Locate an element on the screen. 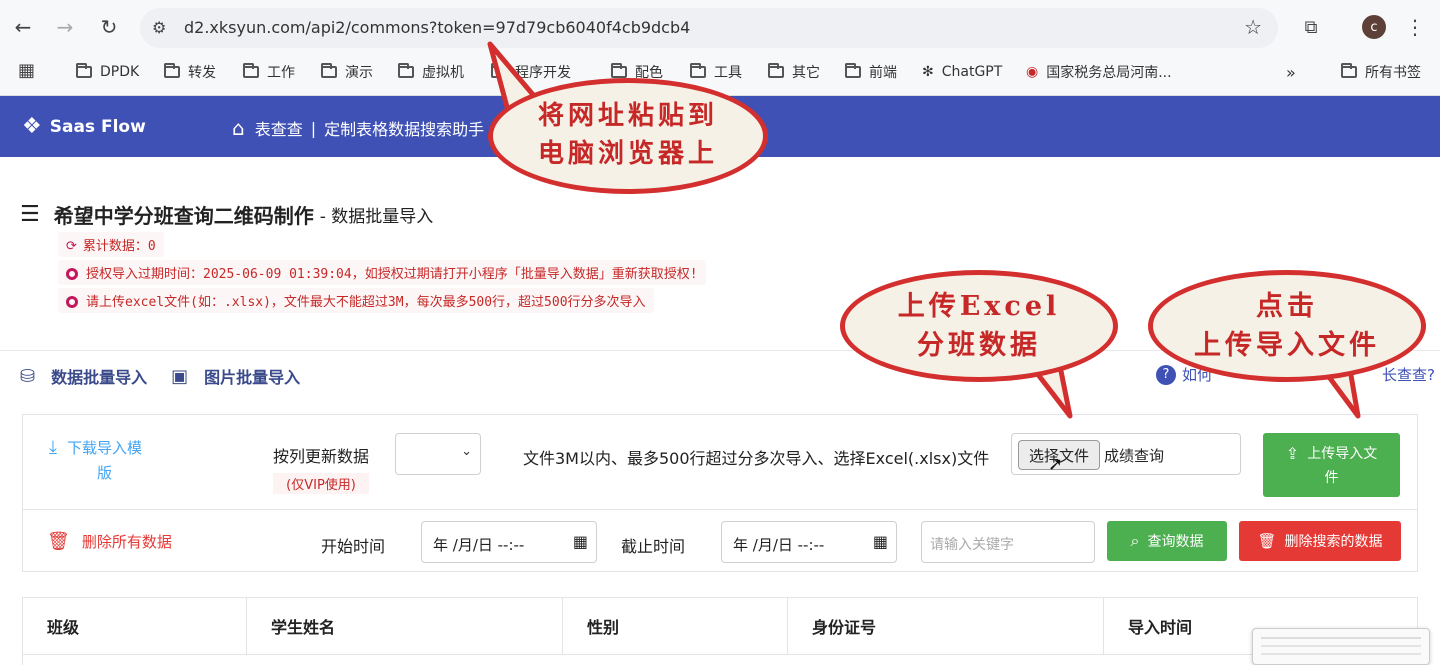 The image size is (1440, 665). chevron-down-icon: ⌄ is located at coordinates (466, 451).